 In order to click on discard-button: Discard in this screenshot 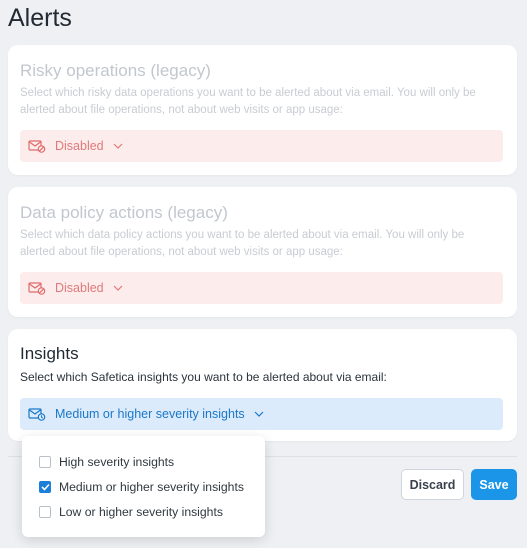, I will do `click(432, 484)`.